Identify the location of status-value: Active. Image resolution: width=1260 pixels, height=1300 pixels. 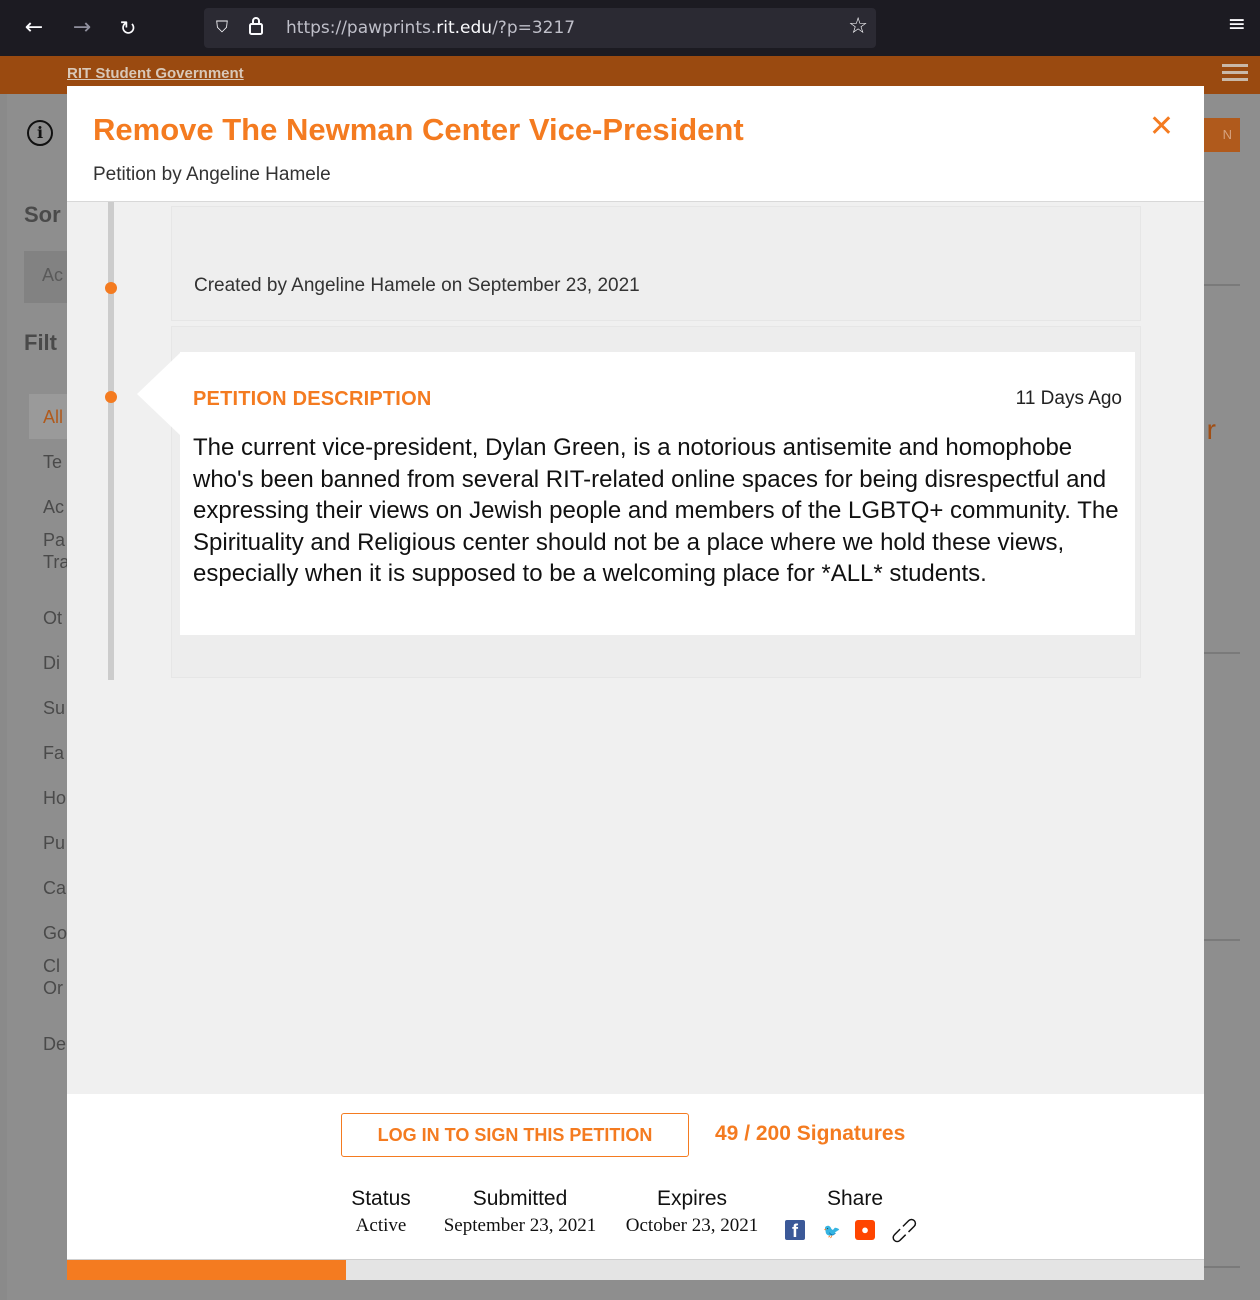
(381, 1225).